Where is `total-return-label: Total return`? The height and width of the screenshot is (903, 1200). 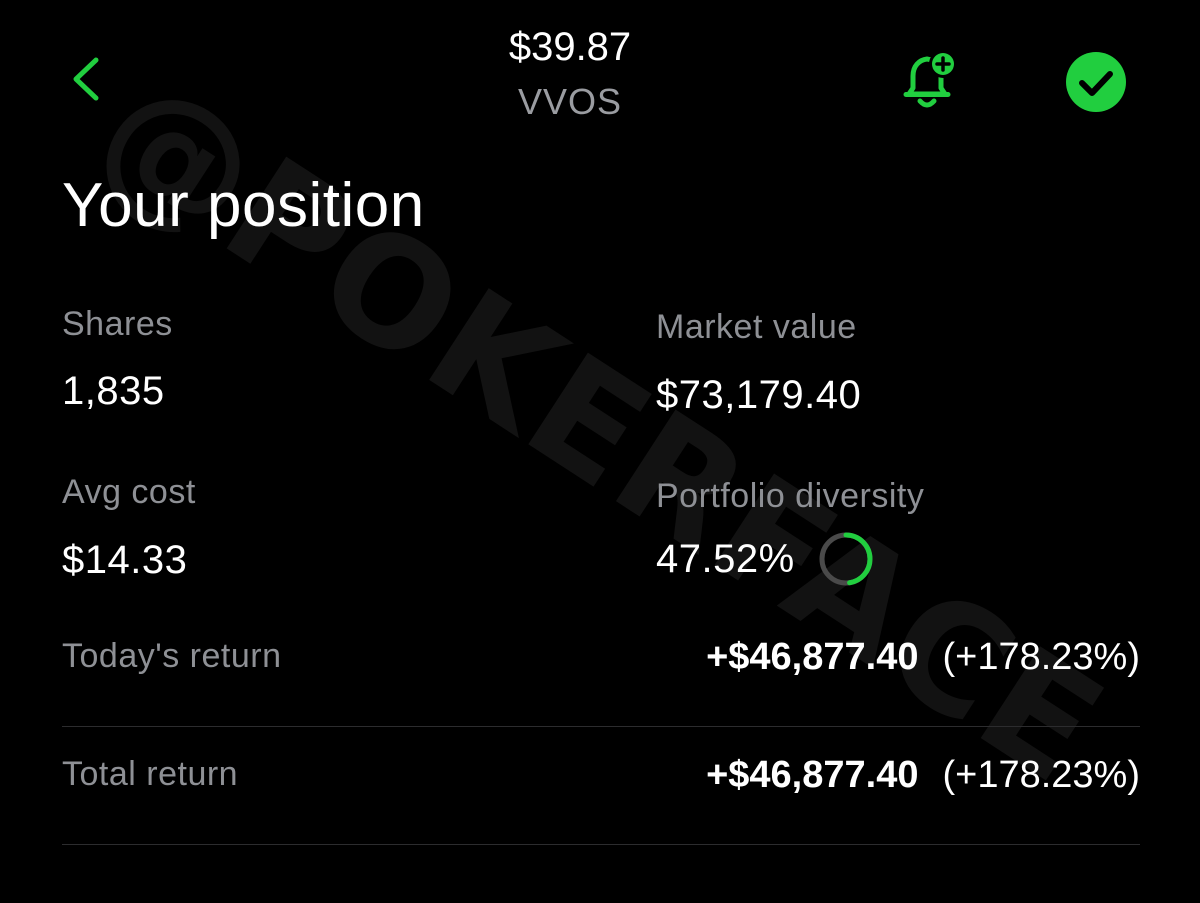
total-return-label: Total return is located at coordinates (150, 774).